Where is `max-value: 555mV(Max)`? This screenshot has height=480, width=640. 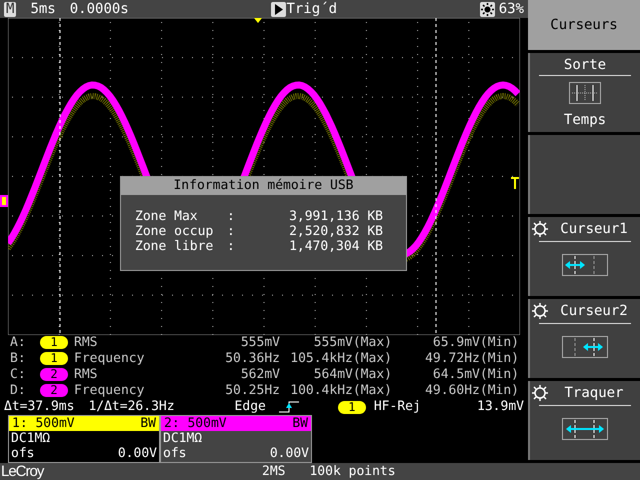 max-value: 555mV(Max) is located at coordinates (352, 343).